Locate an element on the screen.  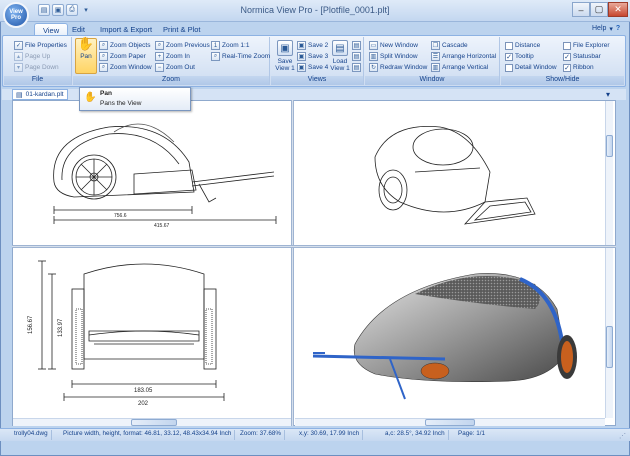
document-tab: ▤ 01-kardan.plt is located at coordinates (40, 94).